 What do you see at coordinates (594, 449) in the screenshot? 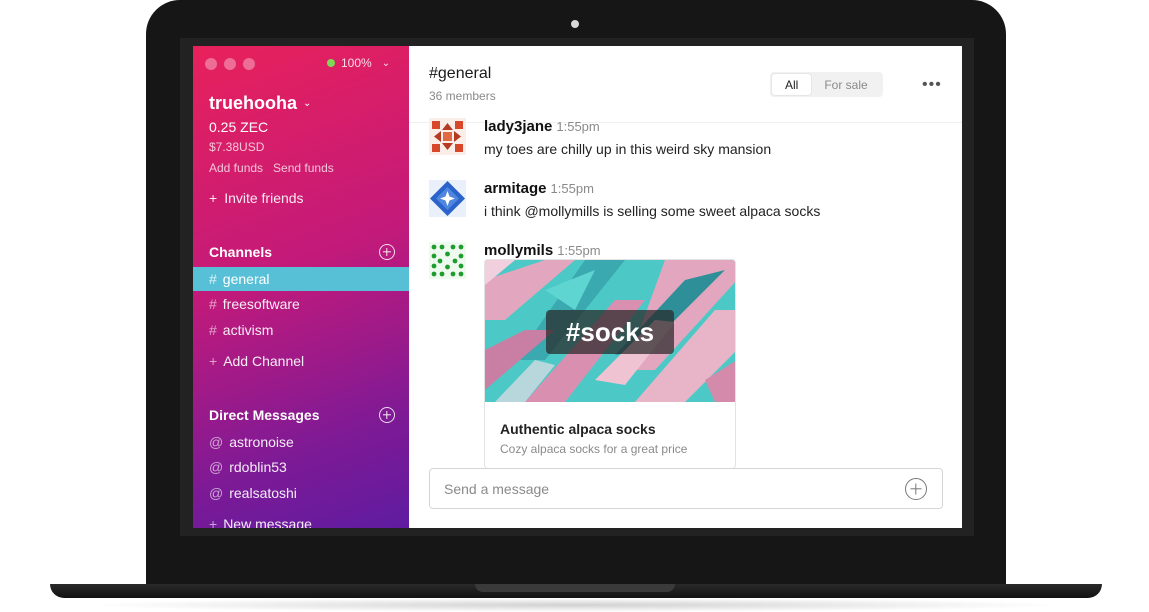
I see `listing-description: Cozy alpaca socks for a great price` at bounding box center [594, 449].